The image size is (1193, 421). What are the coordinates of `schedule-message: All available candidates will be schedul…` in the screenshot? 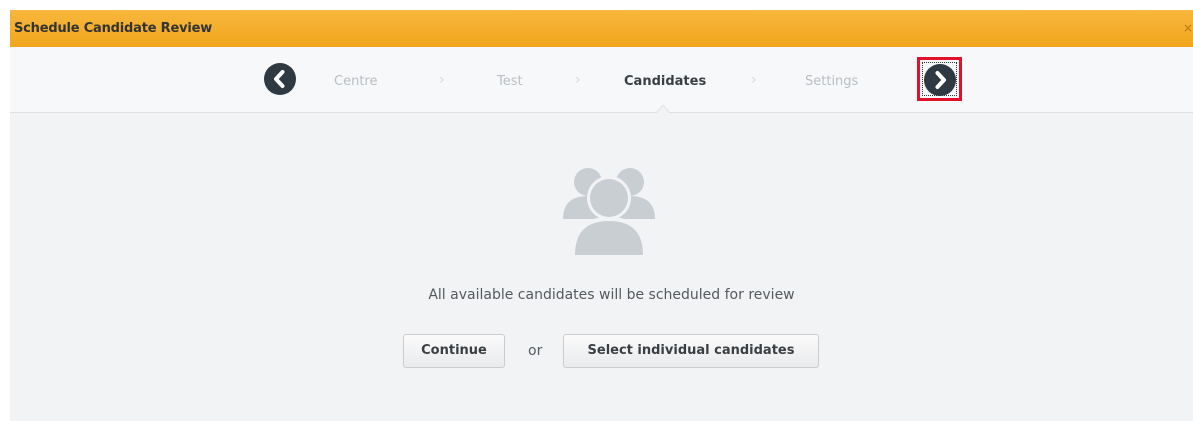 It's located at (611, 295).